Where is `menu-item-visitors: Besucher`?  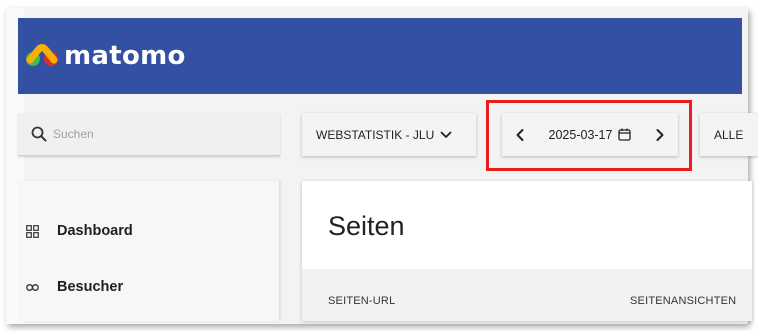
menu-item-visitors: Besucher is located at coordinates (149, 287).